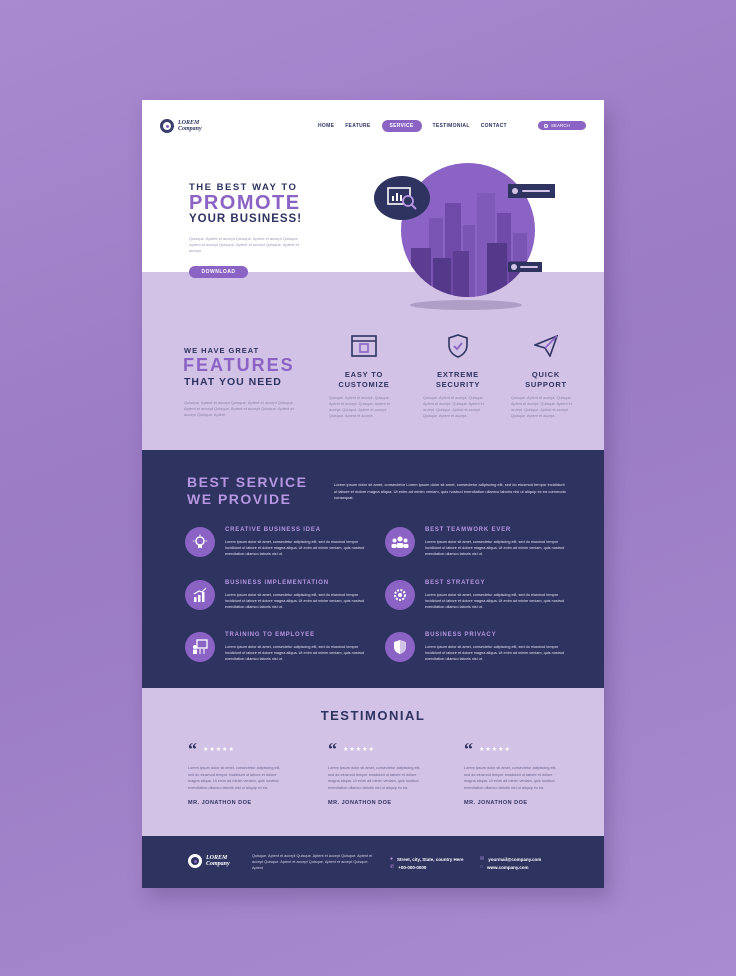 The width and height of the screenshot is (736, 976). What do you see at coordinates (408, 867) in the screenshot?
I see `footer-phone: ✆ +00-000-0000` at bounding box center [408, 867].